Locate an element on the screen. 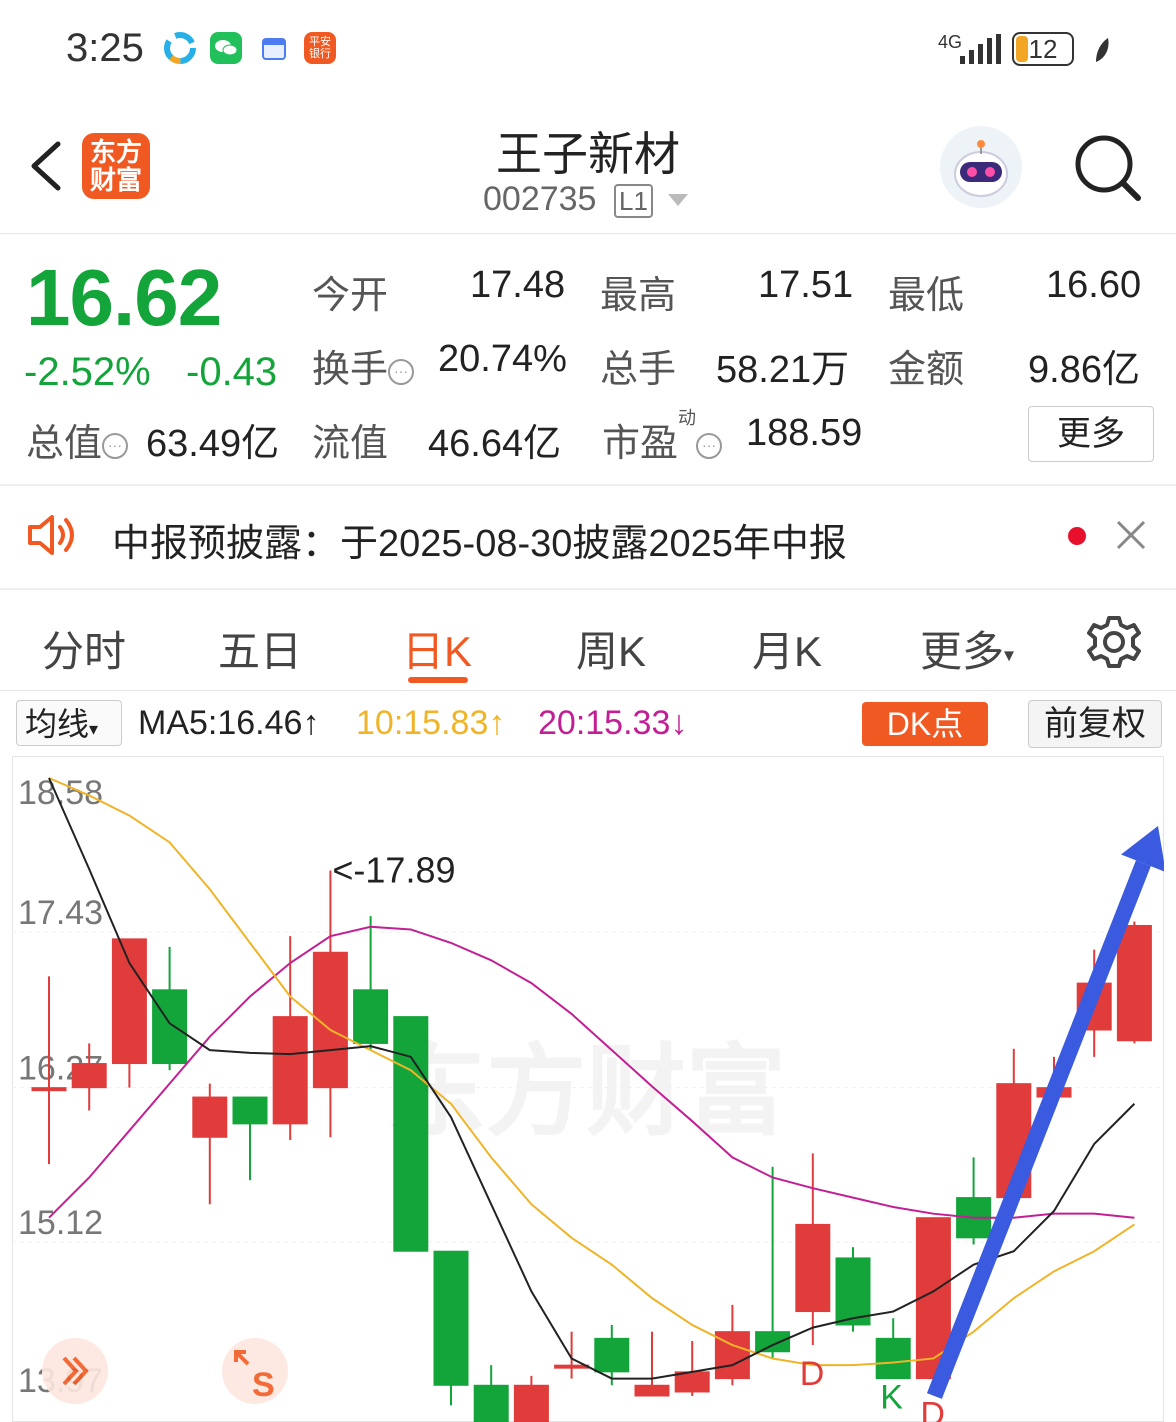  double-chevron-icon is located at coordinates (75, 1371).